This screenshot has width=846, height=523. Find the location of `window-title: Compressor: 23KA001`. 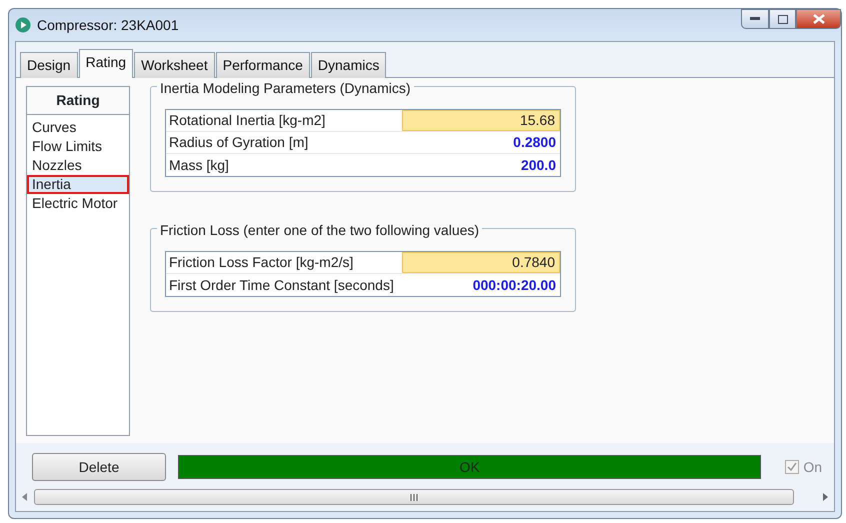

window-title: Compressor: 23KA001 is located at coordinates (108, 25).